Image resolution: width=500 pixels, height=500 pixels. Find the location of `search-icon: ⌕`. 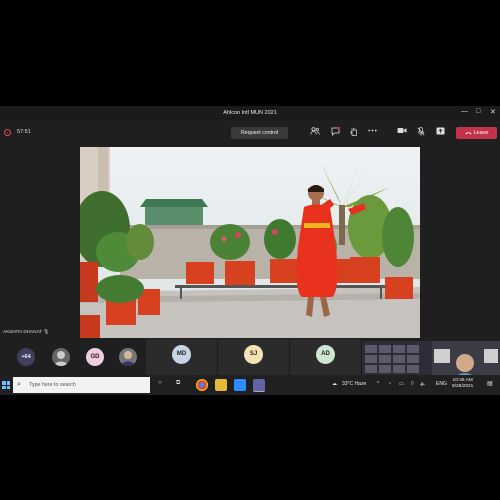

search-icon: ⌕ is located at coordinates (19, 384).